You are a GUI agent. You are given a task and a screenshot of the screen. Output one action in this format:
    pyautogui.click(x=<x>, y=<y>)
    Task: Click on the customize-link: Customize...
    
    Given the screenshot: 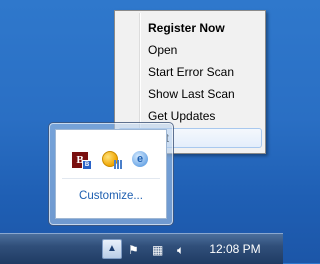 What is the action you would take?
    pyautogui.click(x=111, y=196)
    